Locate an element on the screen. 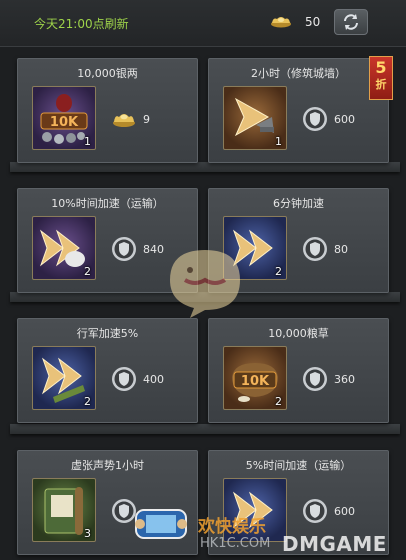  shop-item-card: 10,000银两 10K 1 9 is located at coordinates (107, 110).